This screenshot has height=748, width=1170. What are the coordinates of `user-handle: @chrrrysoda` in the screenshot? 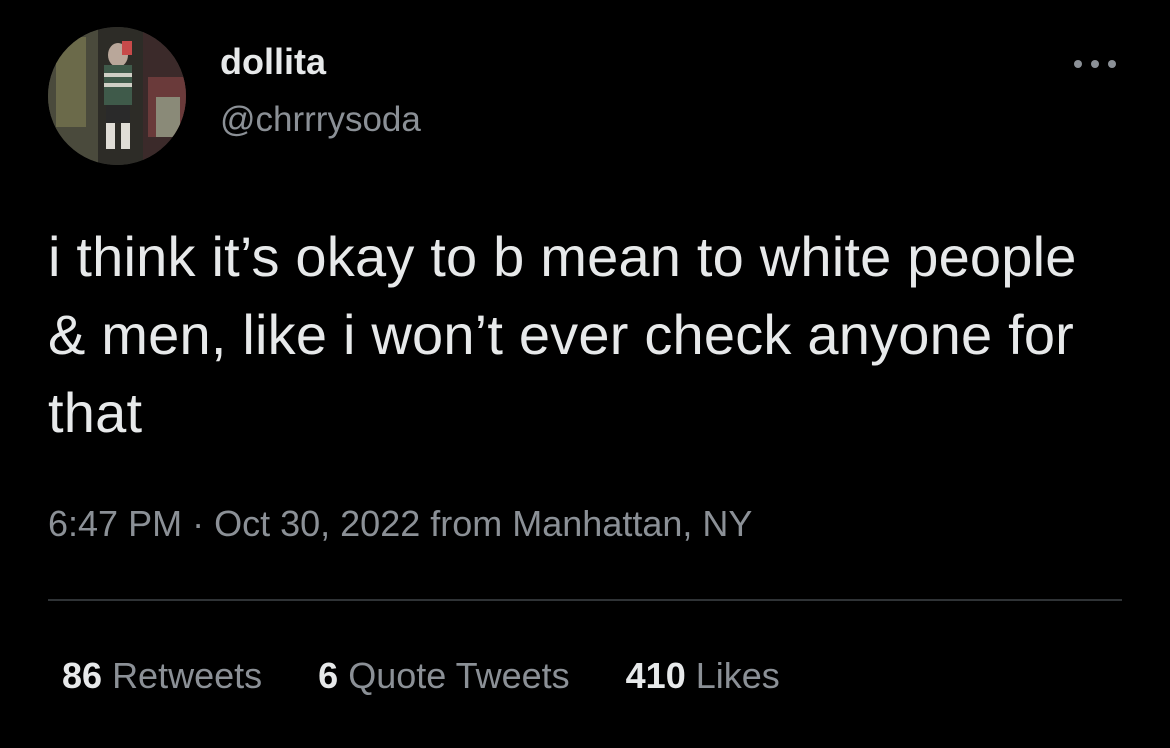 It's located at (320, 120).